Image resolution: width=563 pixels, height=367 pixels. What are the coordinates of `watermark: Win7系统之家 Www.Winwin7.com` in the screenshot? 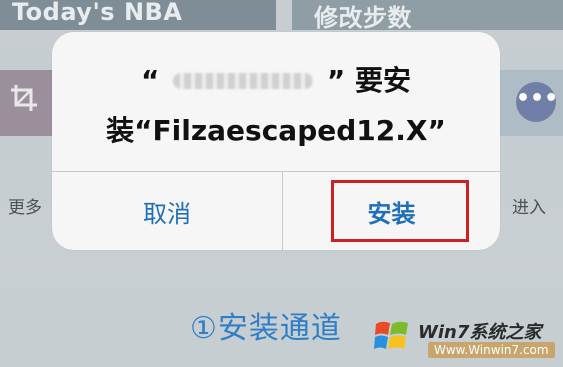 It's located at (466, 340).